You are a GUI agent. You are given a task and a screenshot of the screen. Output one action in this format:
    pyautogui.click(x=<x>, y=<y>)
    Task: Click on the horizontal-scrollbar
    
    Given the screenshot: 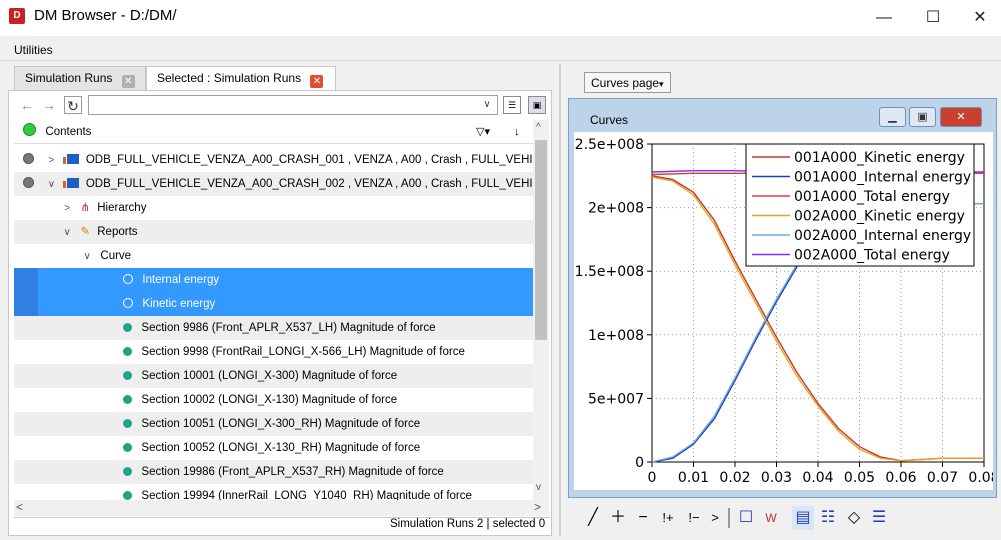 What is the action you would take?
    pyautogui.click(x=281, y=508)
    